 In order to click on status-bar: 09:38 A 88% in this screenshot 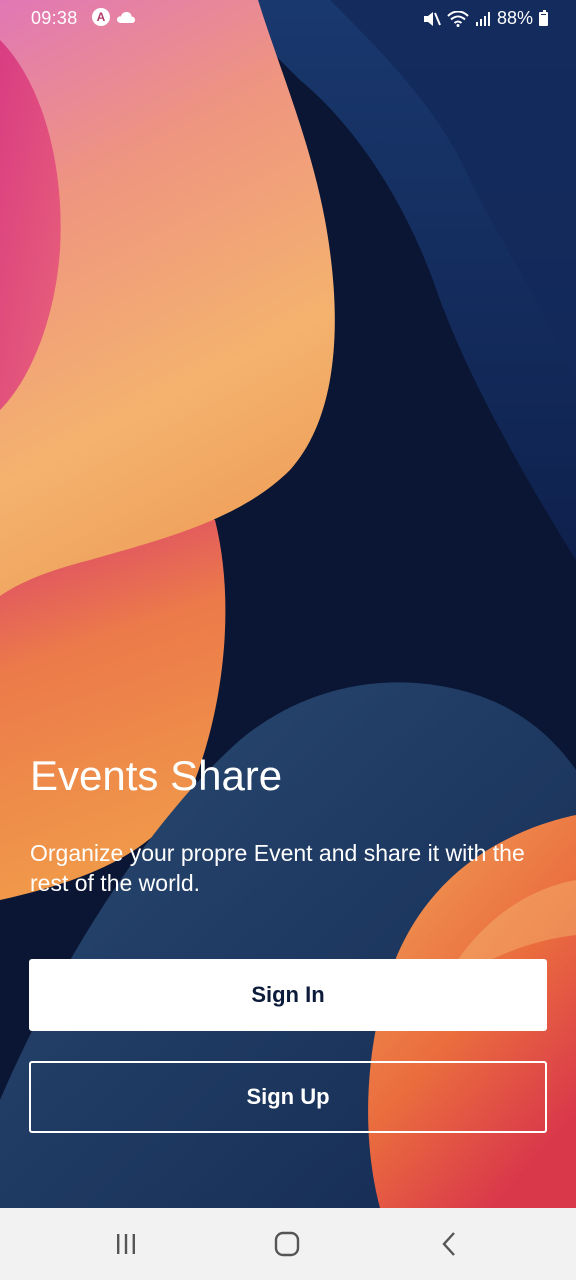, I will do `click(288, 18)`.